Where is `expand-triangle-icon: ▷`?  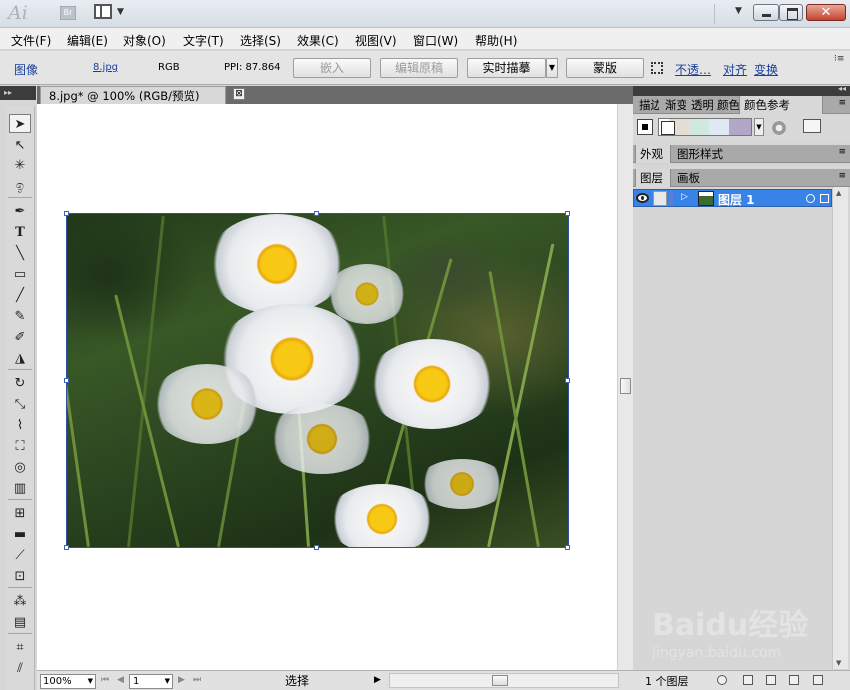 expand-triangle-icon: ▷ is located at coordinates (684, 197).